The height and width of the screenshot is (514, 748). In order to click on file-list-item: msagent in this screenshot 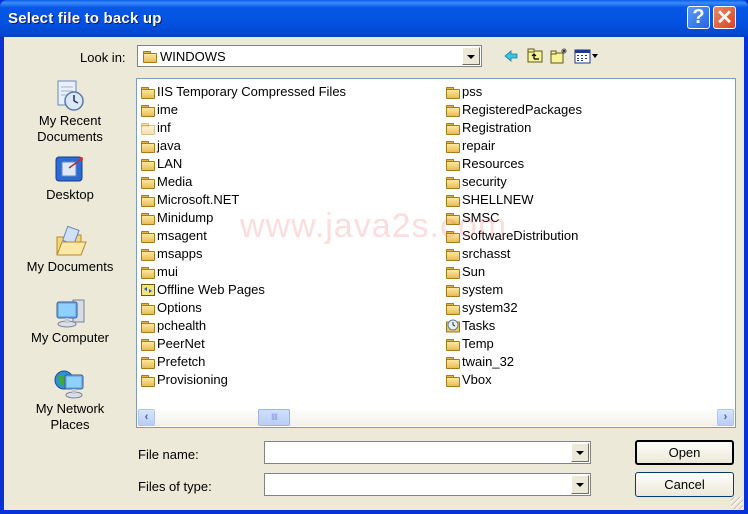, I will do `click(242, 236)`.